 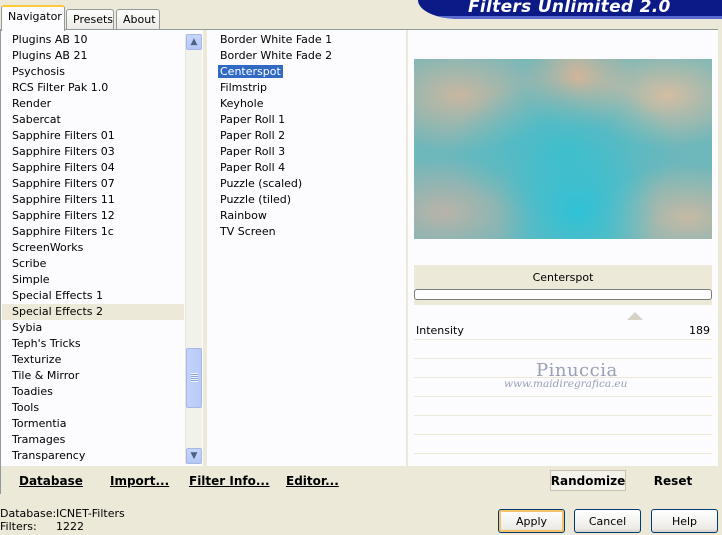 What do you see at coordinates (563, 149) in the screenshot?
I see `preview-image` at bounding box center [563, 149].